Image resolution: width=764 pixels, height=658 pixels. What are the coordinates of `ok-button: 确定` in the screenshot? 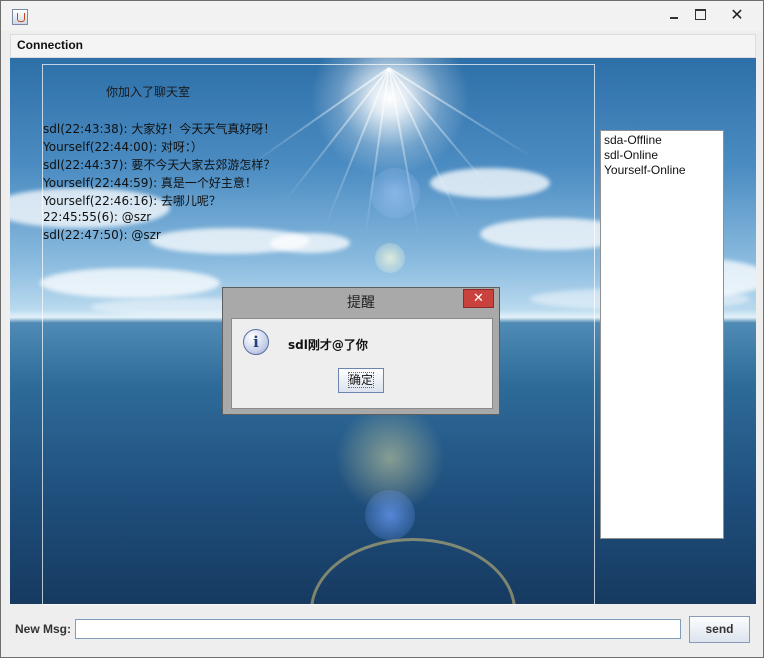 It's located at (361, 380).